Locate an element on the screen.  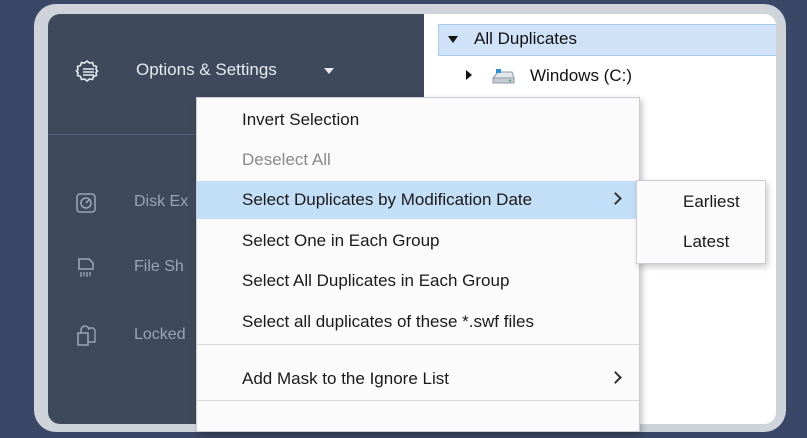
menu-item-label: Select One in Each Group is located at coordinates (341, 240).